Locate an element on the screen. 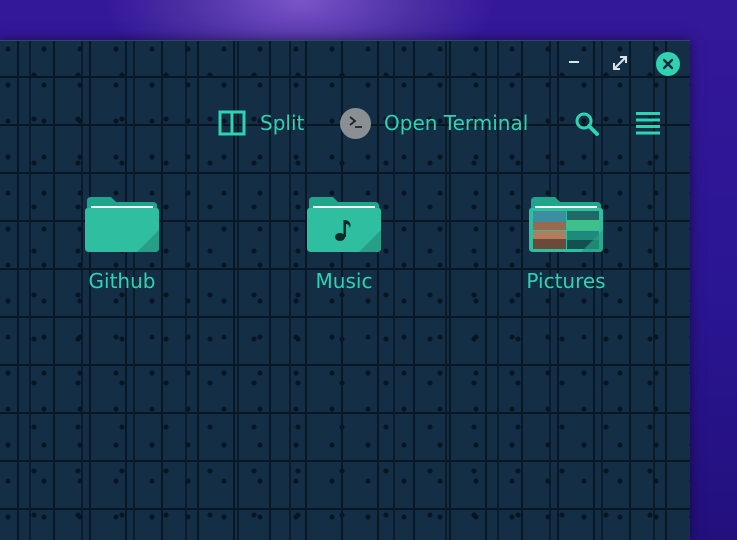 The width and height of the screenshot is (737, 540). terminal-icon is located at coordinates (355, 123).